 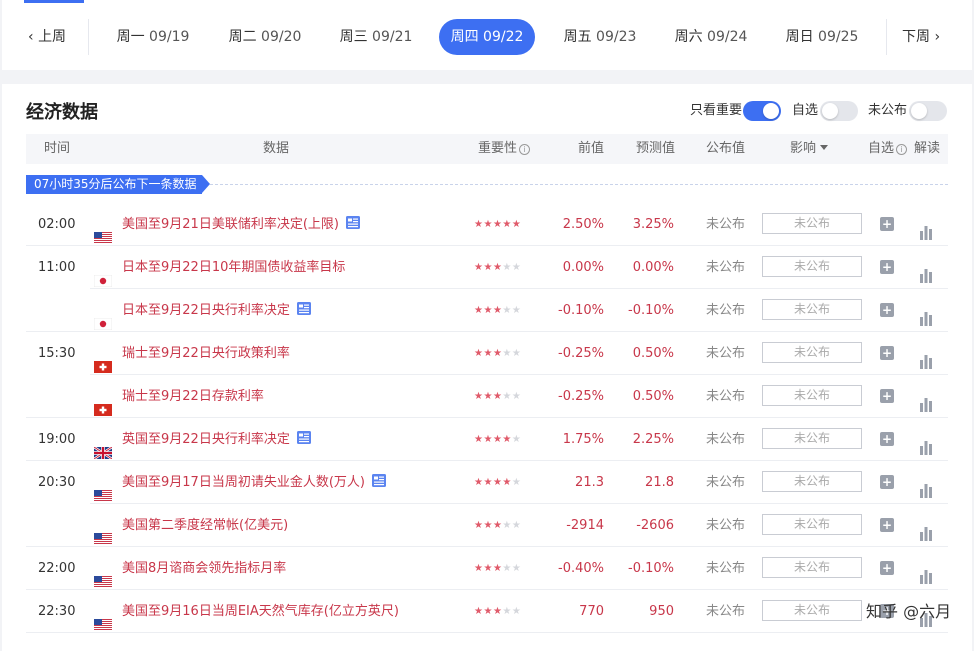 What do you see at coordinates (230, 224) in the screenshot?
I see `event-name-text: 美国至9月21日美联储利率决定(上限)` at bounding box center [230, 224].